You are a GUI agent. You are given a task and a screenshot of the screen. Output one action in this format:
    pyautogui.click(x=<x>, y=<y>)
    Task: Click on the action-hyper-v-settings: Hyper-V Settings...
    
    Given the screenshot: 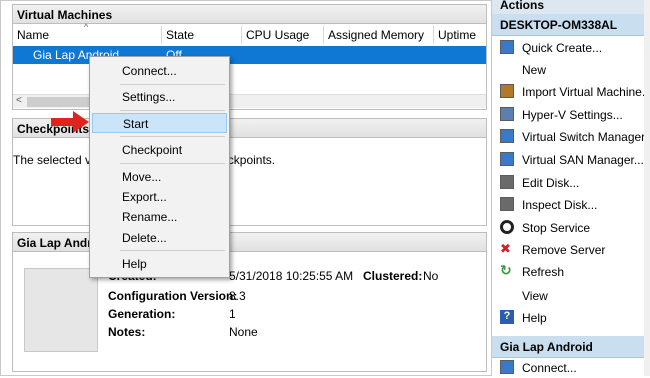 What is the action you would take?
    pyautogui.click(x=573, y=115)
    